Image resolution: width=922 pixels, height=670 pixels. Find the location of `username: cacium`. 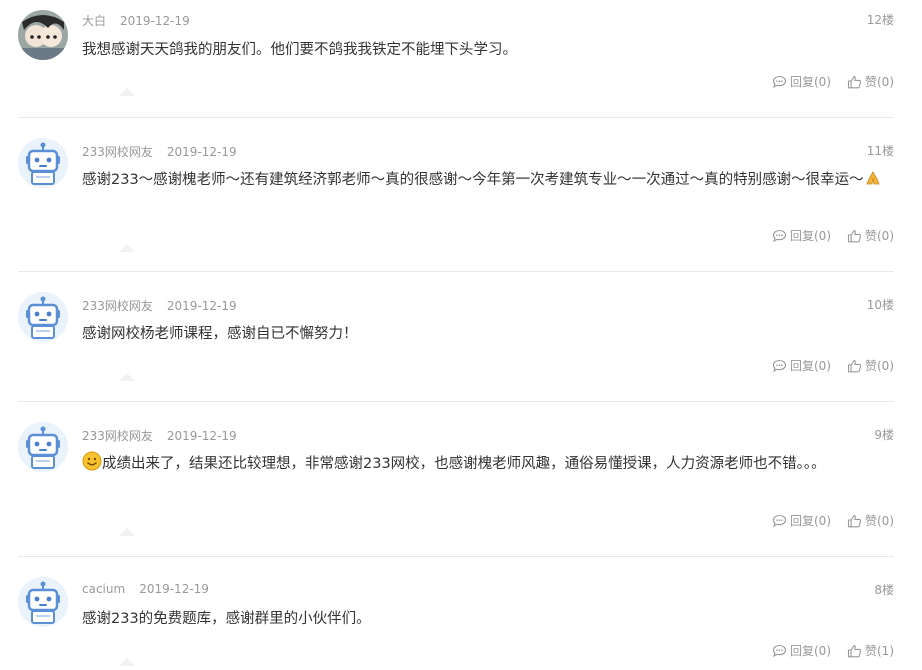

username: cacium is located at coordinates (103, 589).